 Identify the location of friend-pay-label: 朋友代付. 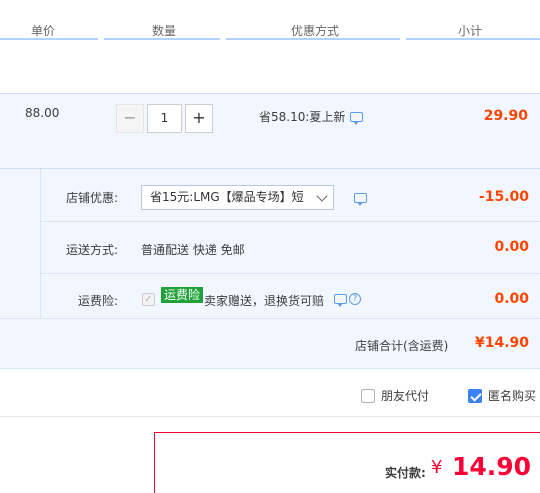
(405, 396).